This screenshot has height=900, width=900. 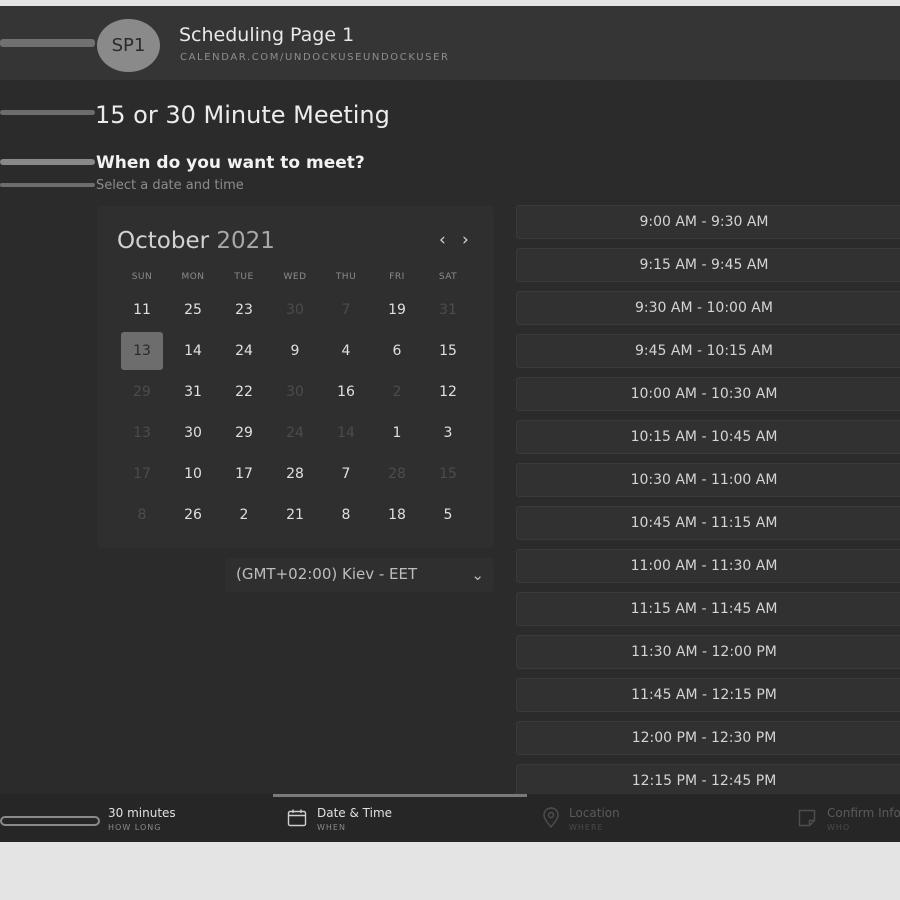 What do you see at coordinates (397, 277) in the screenshot?
I see `weekday-header: FRI` at bounding box center [397, 277].